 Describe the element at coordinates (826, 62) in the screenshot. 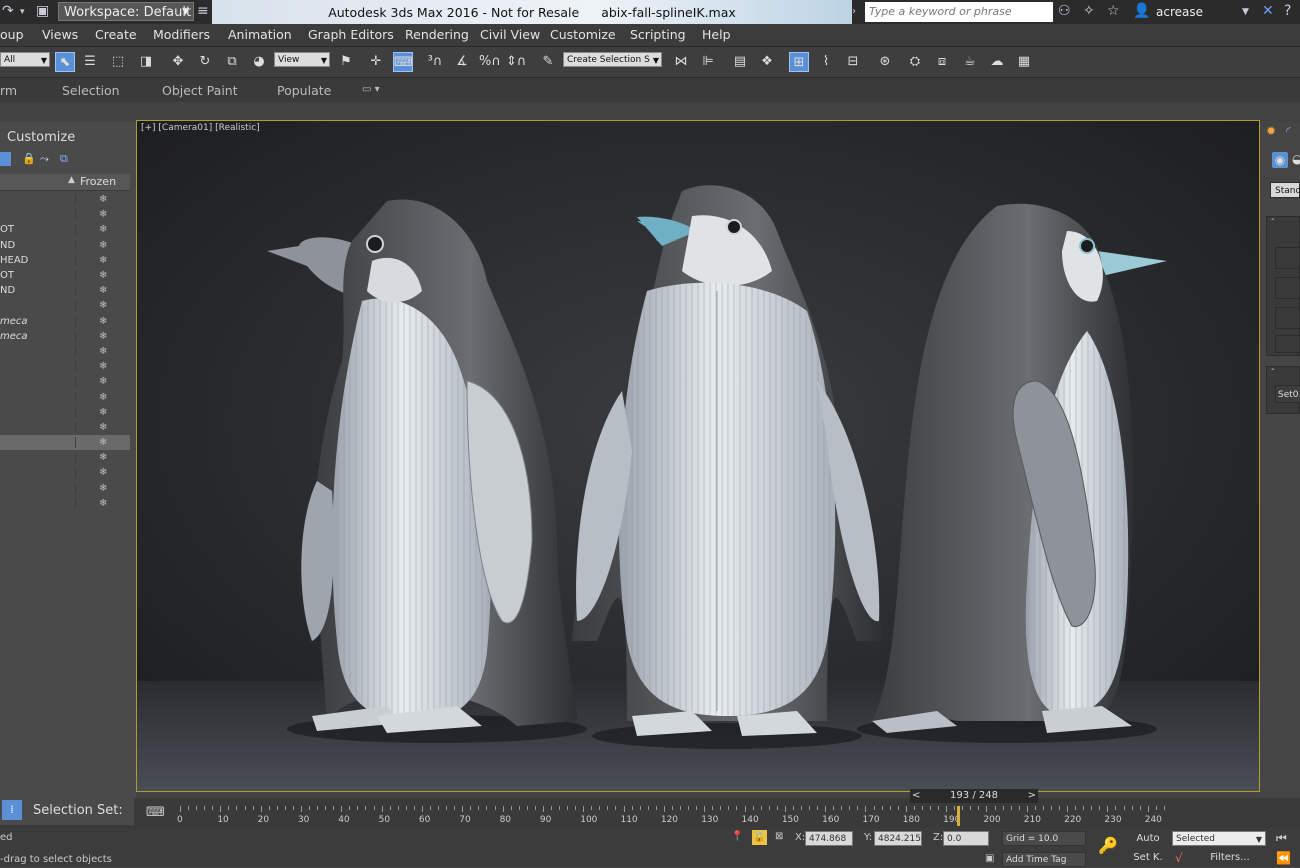

I see `curve-editor-button: ⌇` at that location.